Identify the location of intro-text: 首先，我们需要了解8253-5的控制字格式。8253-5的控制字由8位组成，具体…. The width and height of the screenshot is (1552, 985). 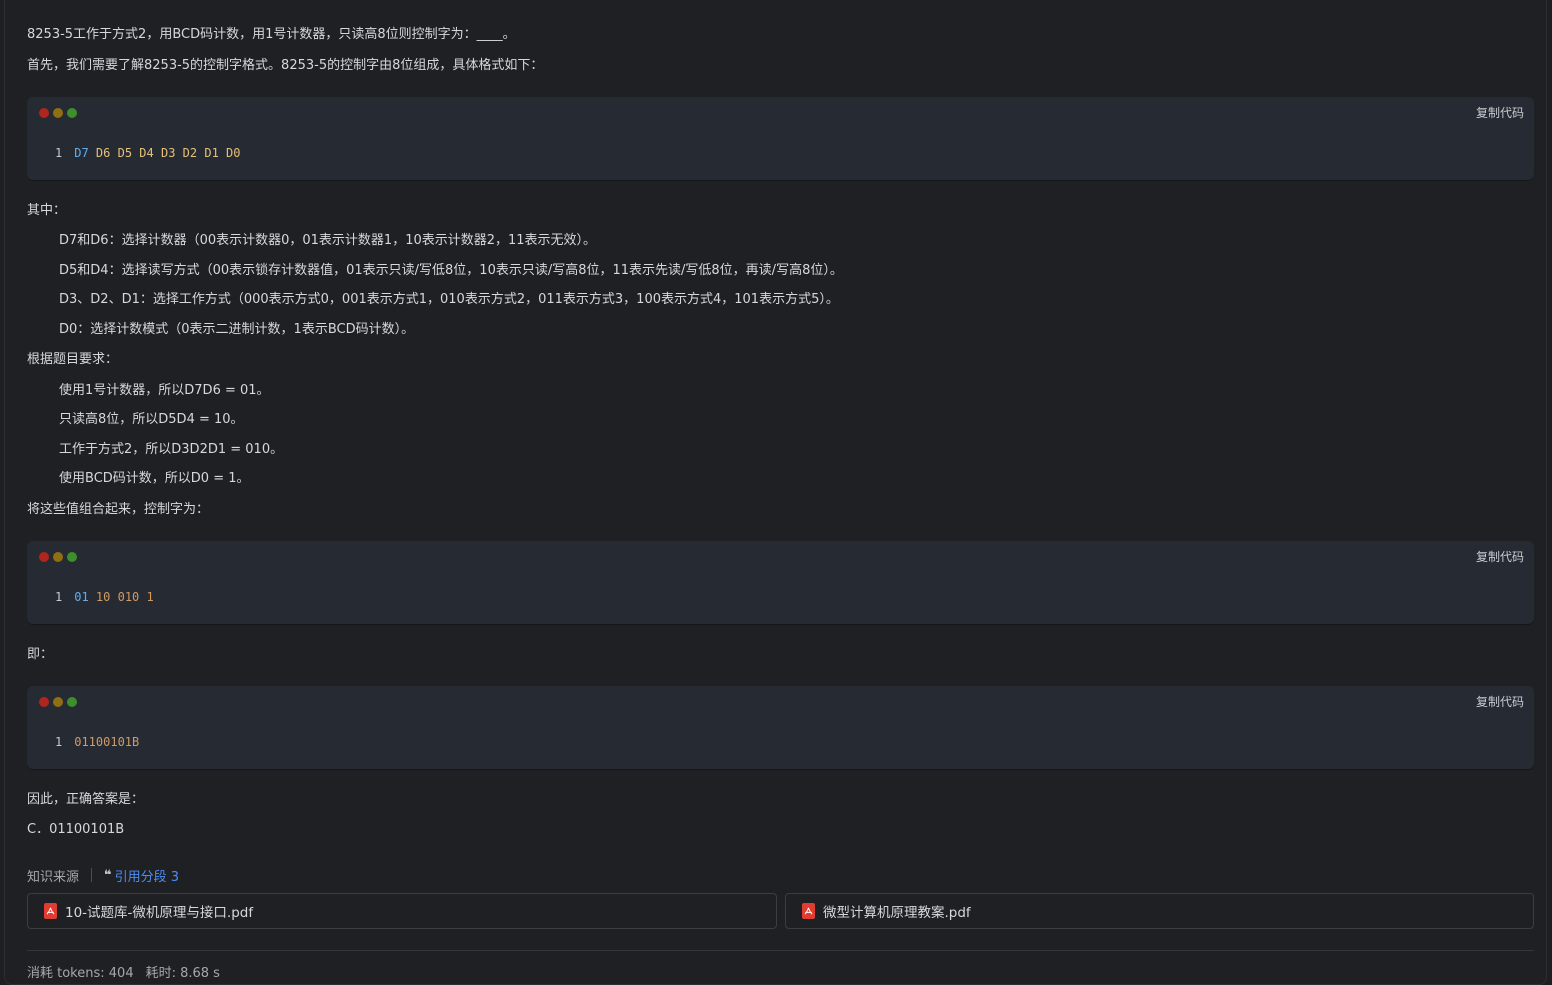
(285, 65).